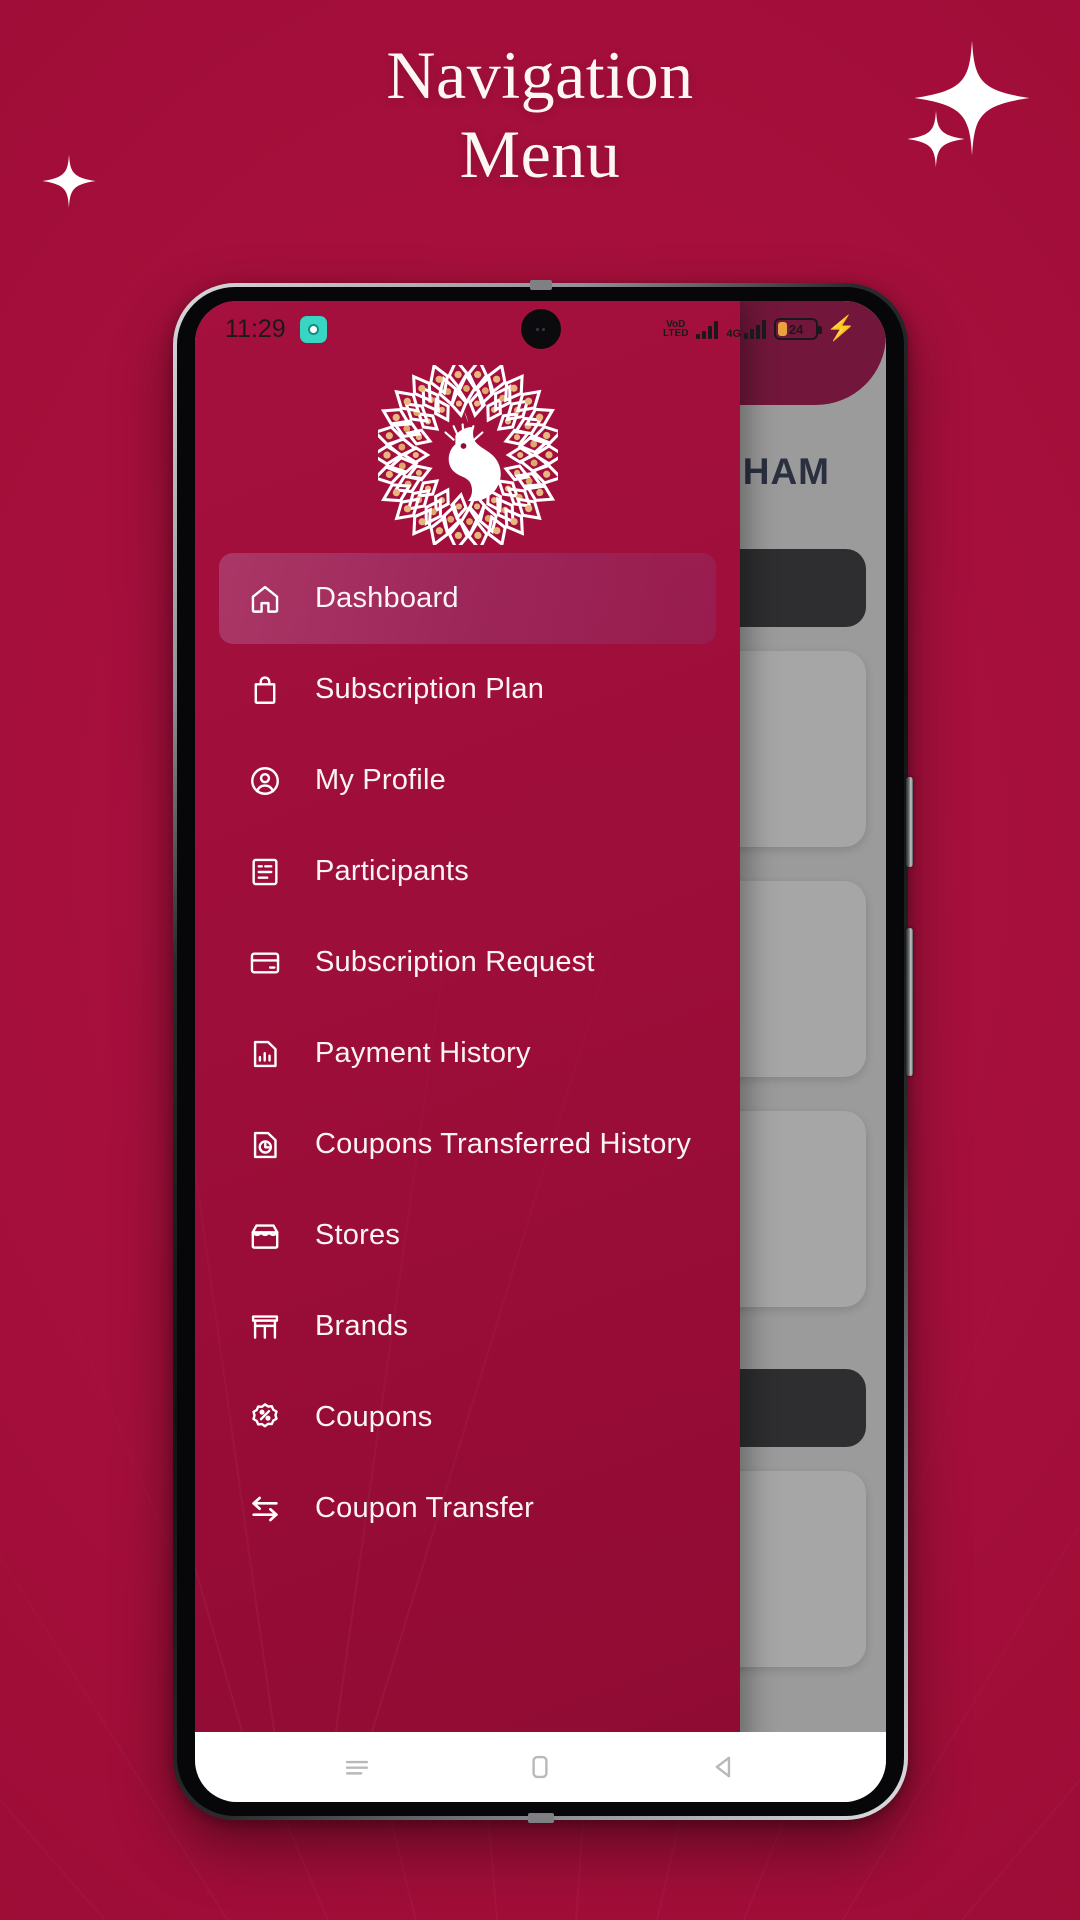 The image size is (1080, 1920). I want to click on system-navigation-bar, so click(540, 1767).